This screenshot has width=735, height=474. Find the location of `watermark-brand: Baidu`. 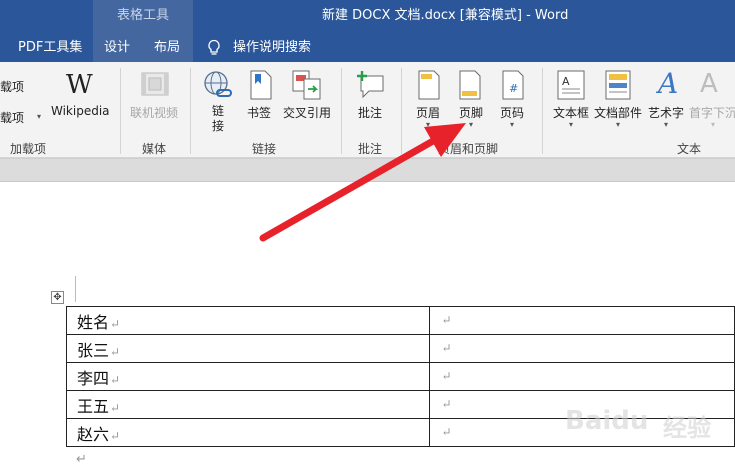

watermark-brand: Baidu is located at coordinates (607, 421).